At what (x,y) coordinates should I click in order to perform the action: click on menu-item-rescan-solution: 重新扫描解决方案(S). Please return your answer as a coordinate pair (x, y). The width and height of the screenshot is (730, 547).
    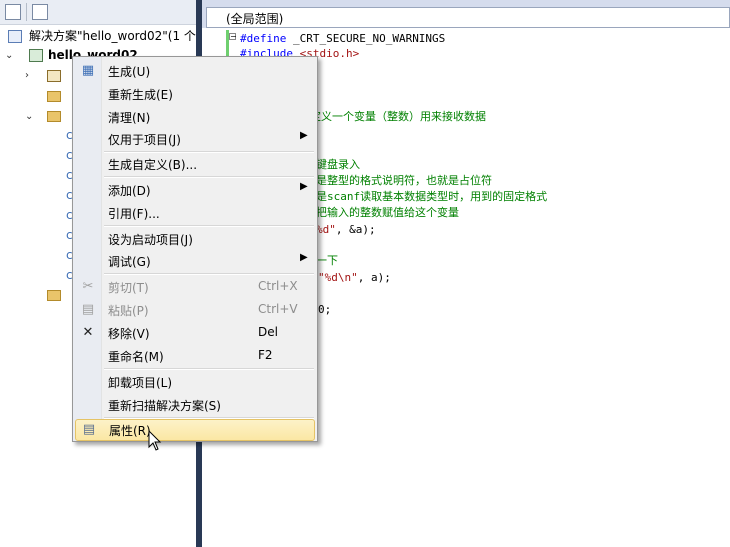
    Looking at the image, I should click on (195, 404).